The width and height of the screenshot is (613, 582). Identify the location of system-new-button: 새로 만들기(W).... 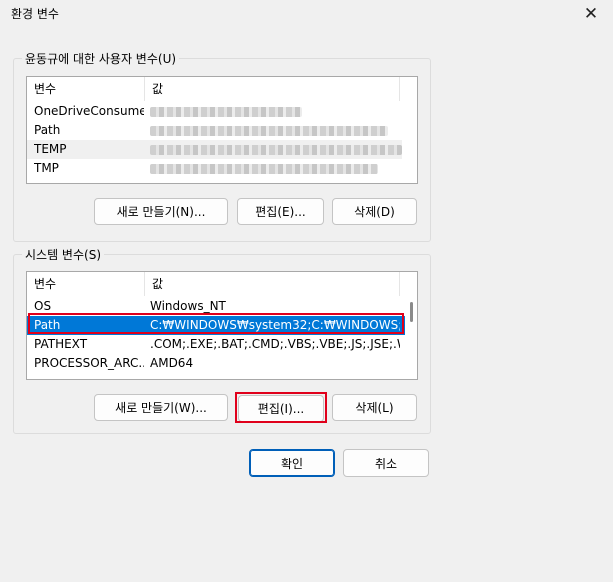
(161, 407).